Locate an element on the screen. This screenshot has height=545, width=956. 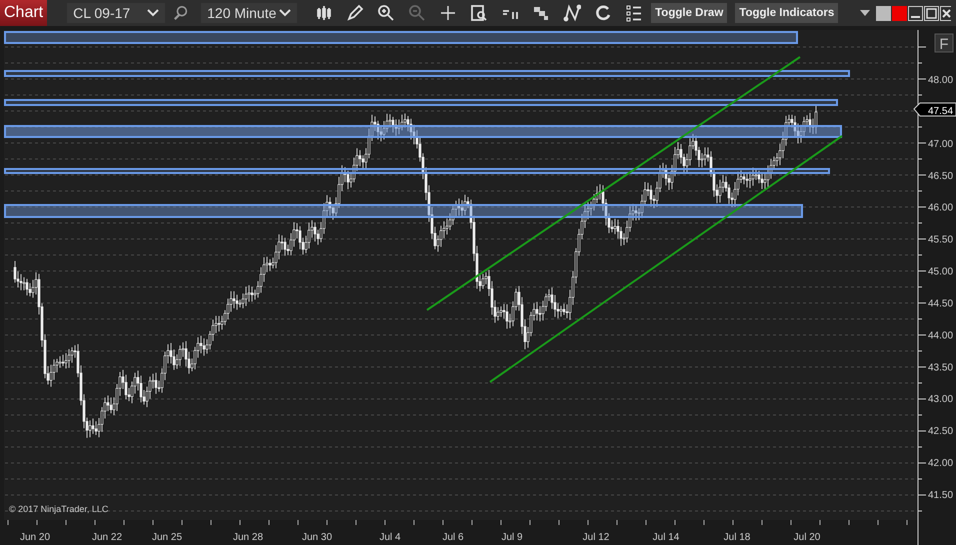
toggle-indicators-button: Toggle Indicators is located at coordinates (786, 13).